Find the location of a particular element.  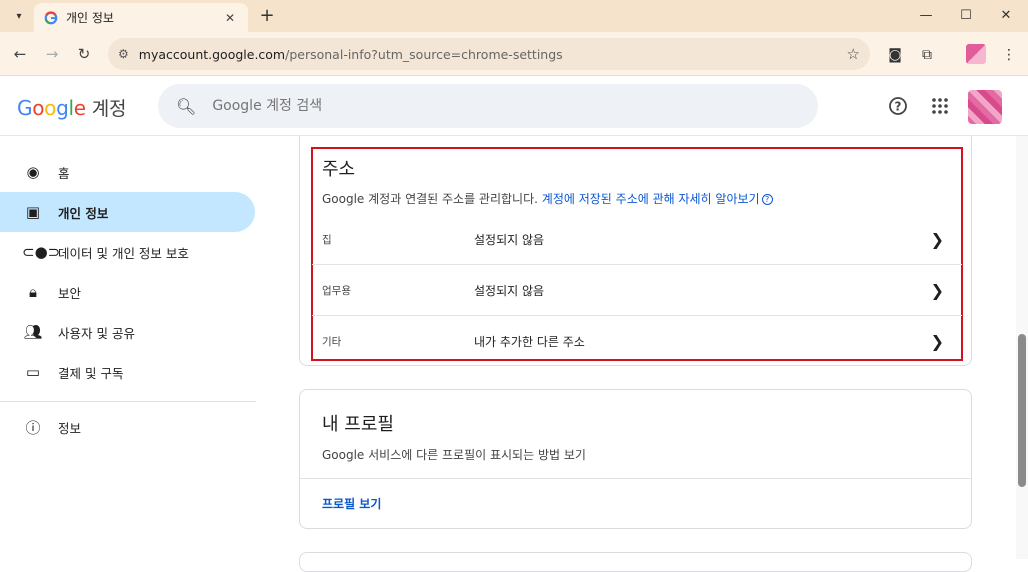

browser-menu-icon: ⋮ is located at coordinates (1009, 55).